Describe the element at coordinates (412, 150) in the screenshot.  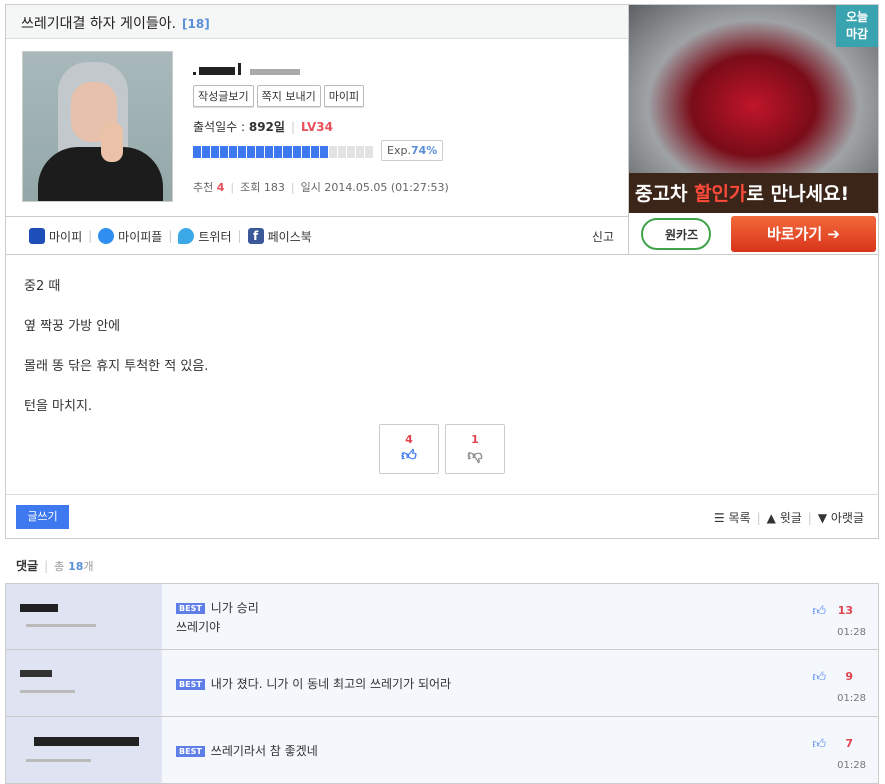
I see `exp-label: Exp.74%` at that location.